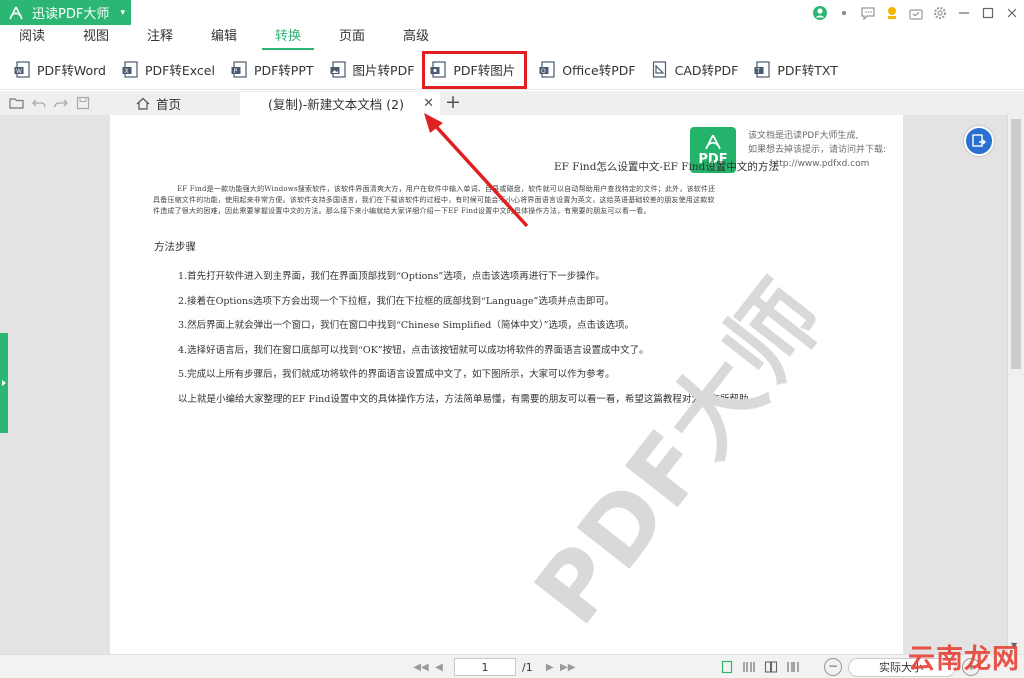 The image size is (1024, 678). I want to click on next-page-icon: ▶, so click(550, 667).